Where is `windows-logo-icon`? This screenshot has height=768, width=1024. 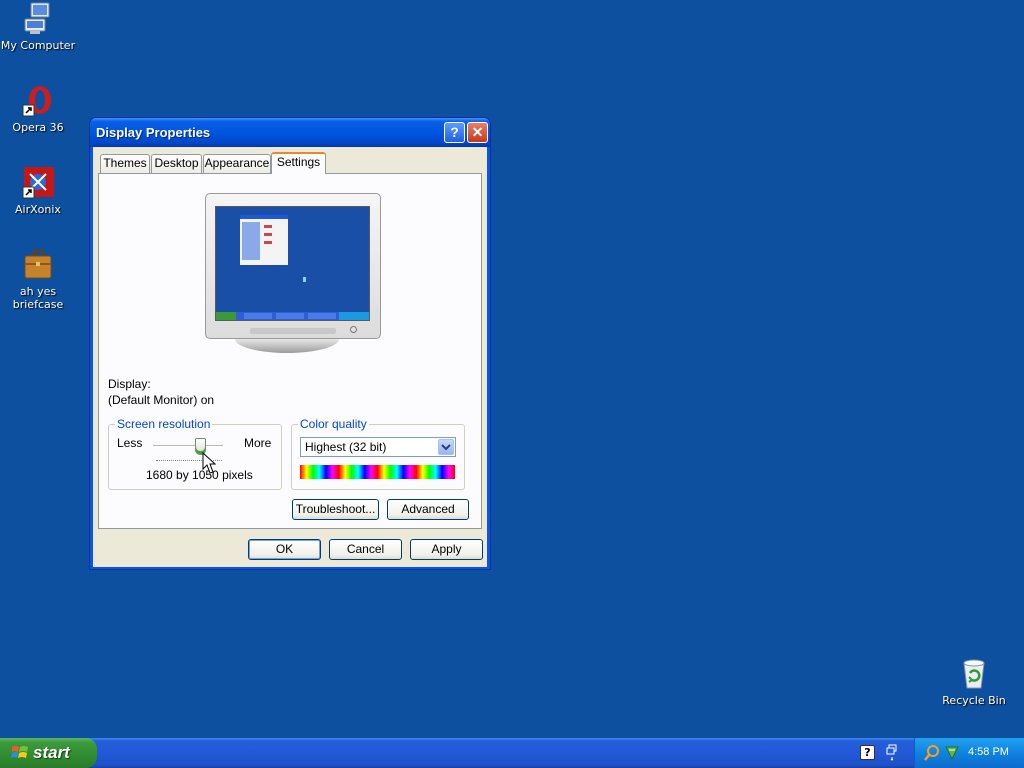 windows-logo-icon is located at coordinates (19, 752).